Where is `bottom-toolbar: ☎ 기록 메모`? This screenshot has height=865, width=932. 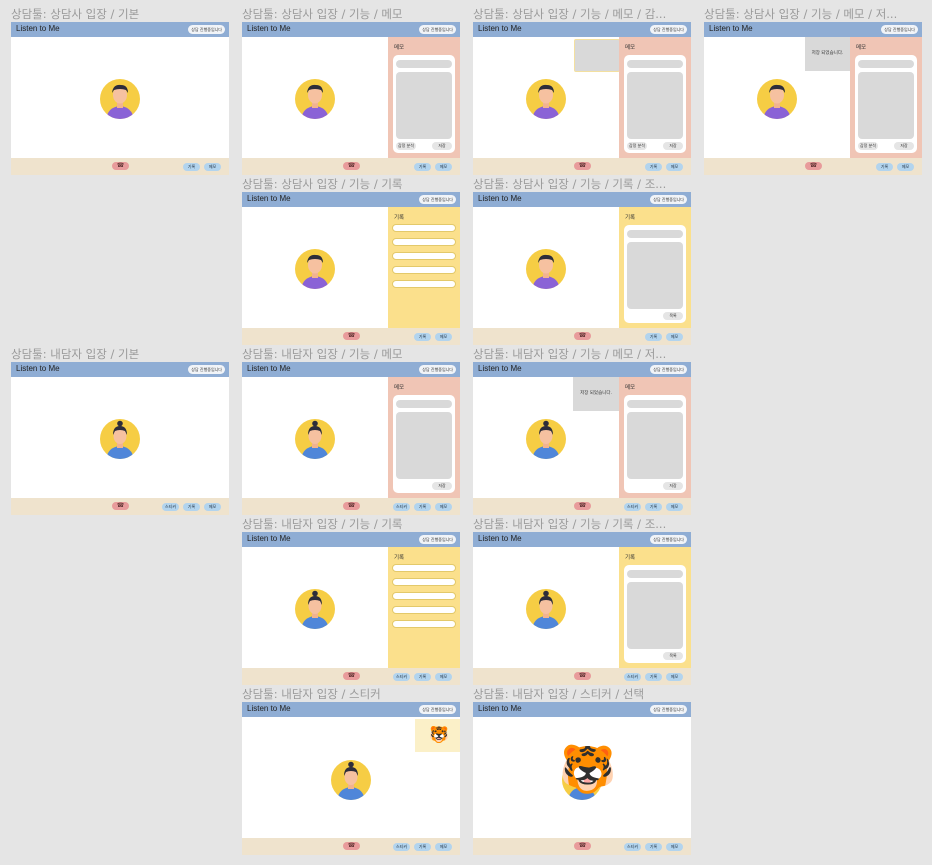
bottom-toolbar: ☎ 기록 메모 is located at coordinates (120, 166).